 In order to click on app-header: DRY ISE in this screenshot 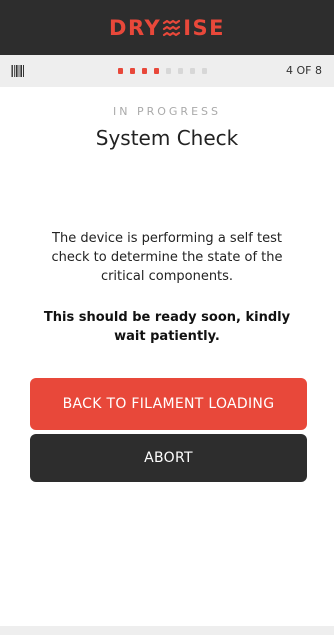, I will do `click(167, 27)`.